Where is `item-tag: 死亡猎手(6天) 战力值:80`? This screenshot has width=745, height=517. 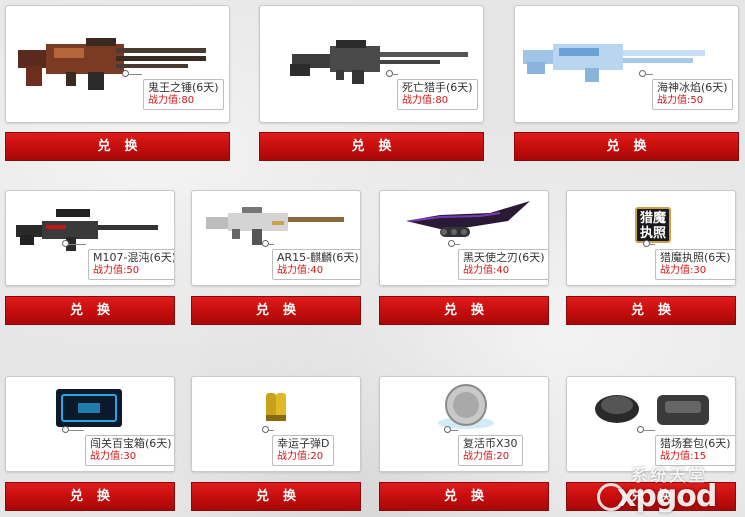 item-tag: 死亡猎手(6天) 战力值:80 is located at coordinates (437, 94).